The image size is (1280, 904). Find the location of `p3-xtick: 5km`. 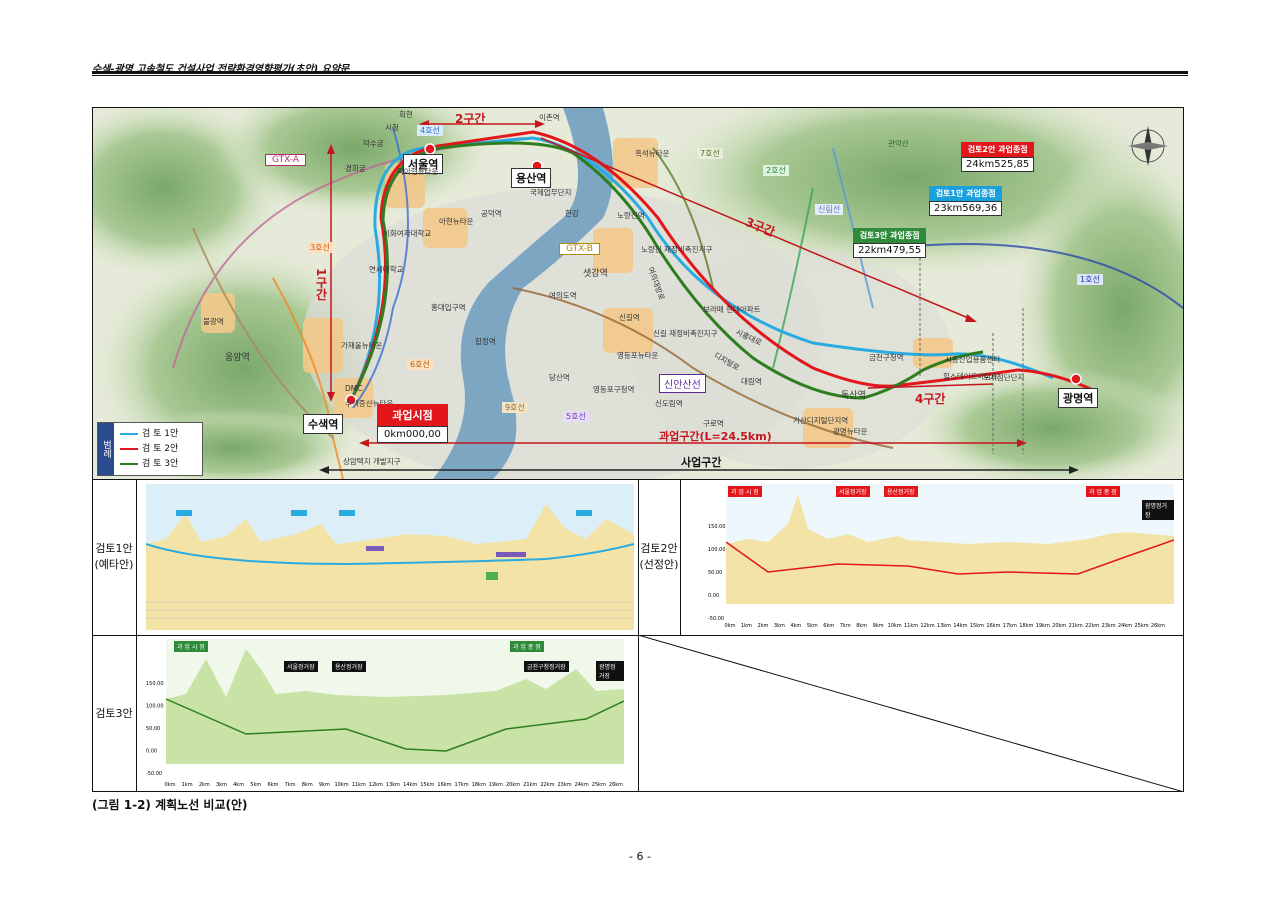

p3-xtick: 5km is located at coordinates (255, 785).